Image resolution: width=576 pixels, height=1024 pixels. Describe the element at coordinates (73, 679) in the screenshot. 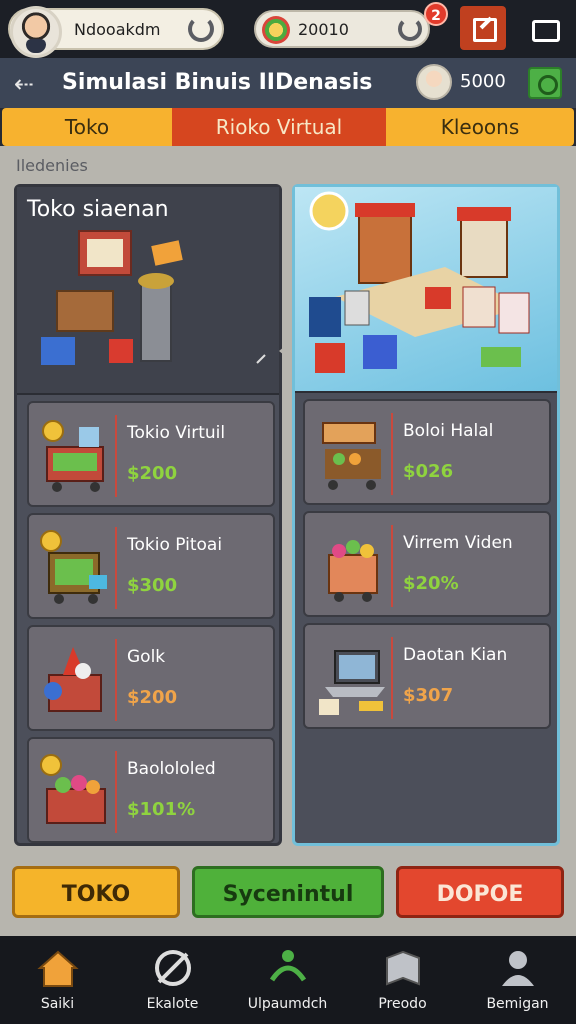

I see `gift-basket-icon` at that location.